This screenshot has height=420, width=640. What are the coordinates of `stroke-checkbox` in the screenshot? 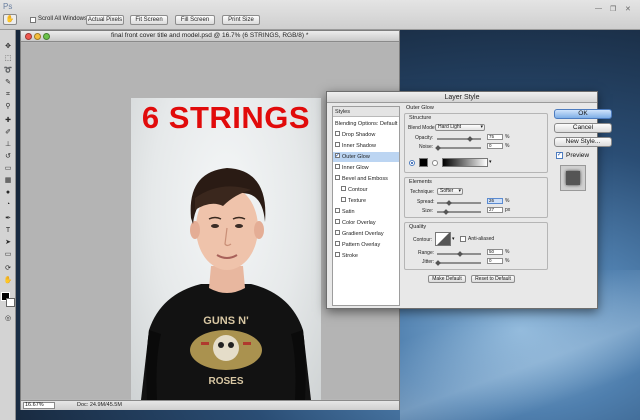 It's located at (337, 255).